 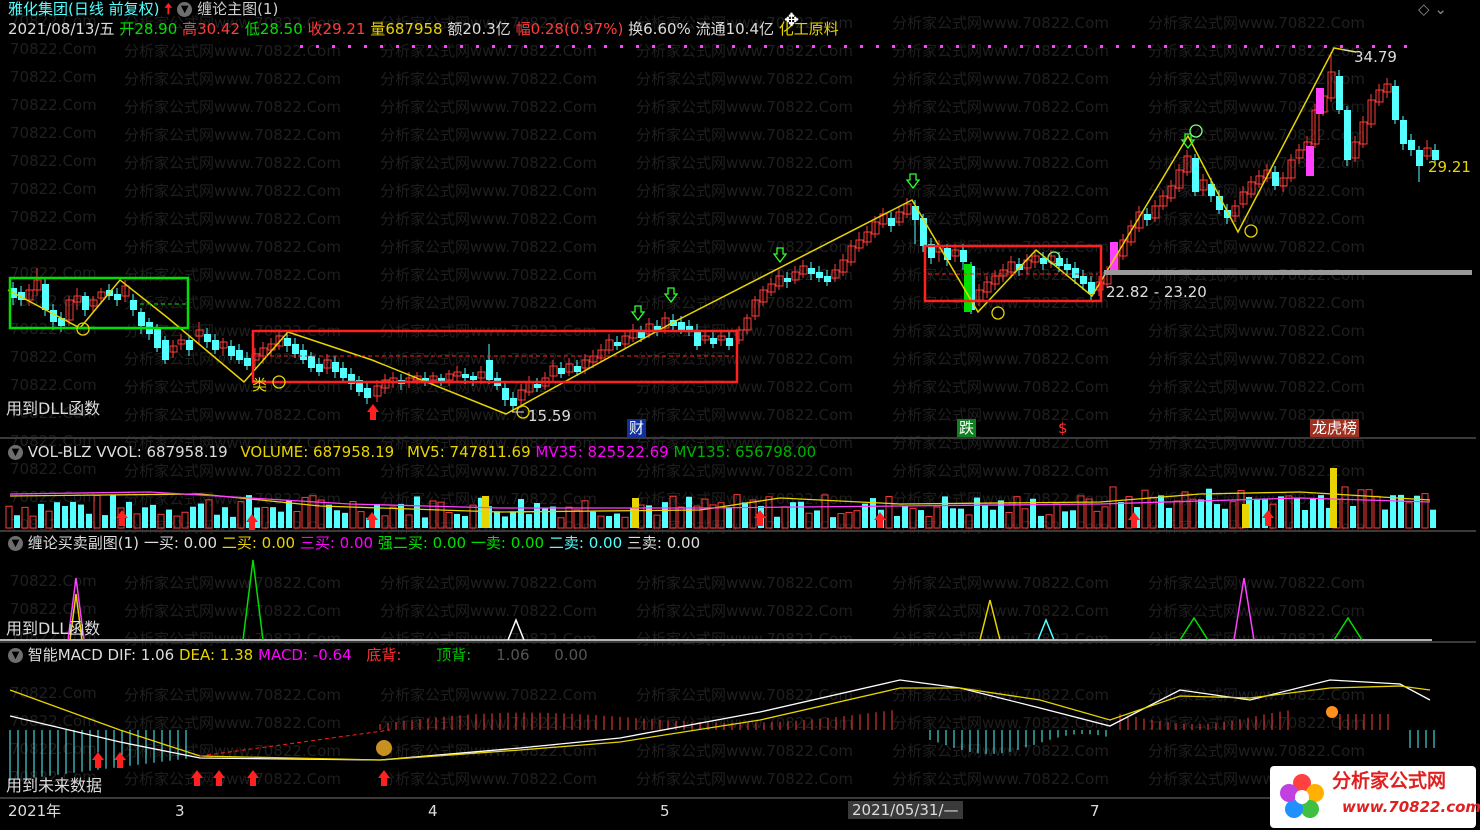 What do you see at coordinates (65, 655) in the screenshot?
I see `macd-panel-name: 智能MACD` at bounding box center [65, 655].